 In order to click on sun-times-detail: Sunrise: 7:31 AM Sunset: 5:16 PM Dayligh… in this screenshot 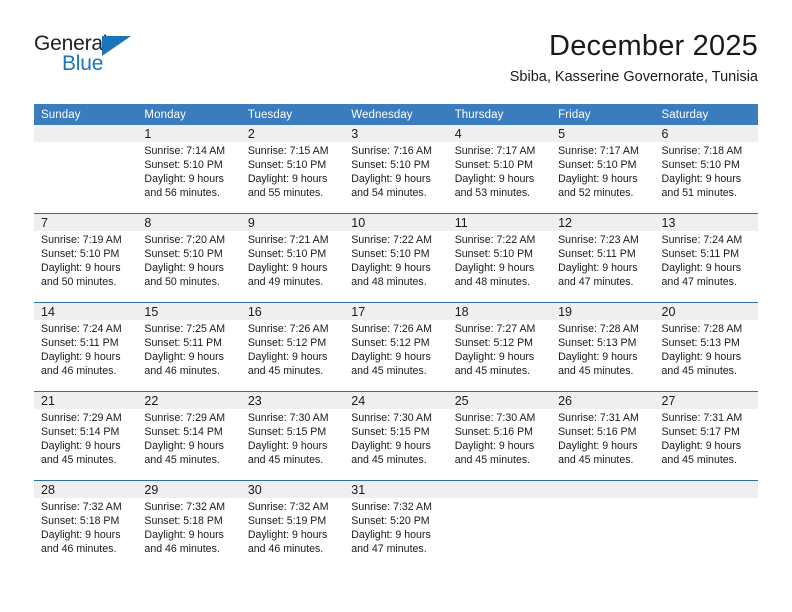, I will do `click(598, 439)`.